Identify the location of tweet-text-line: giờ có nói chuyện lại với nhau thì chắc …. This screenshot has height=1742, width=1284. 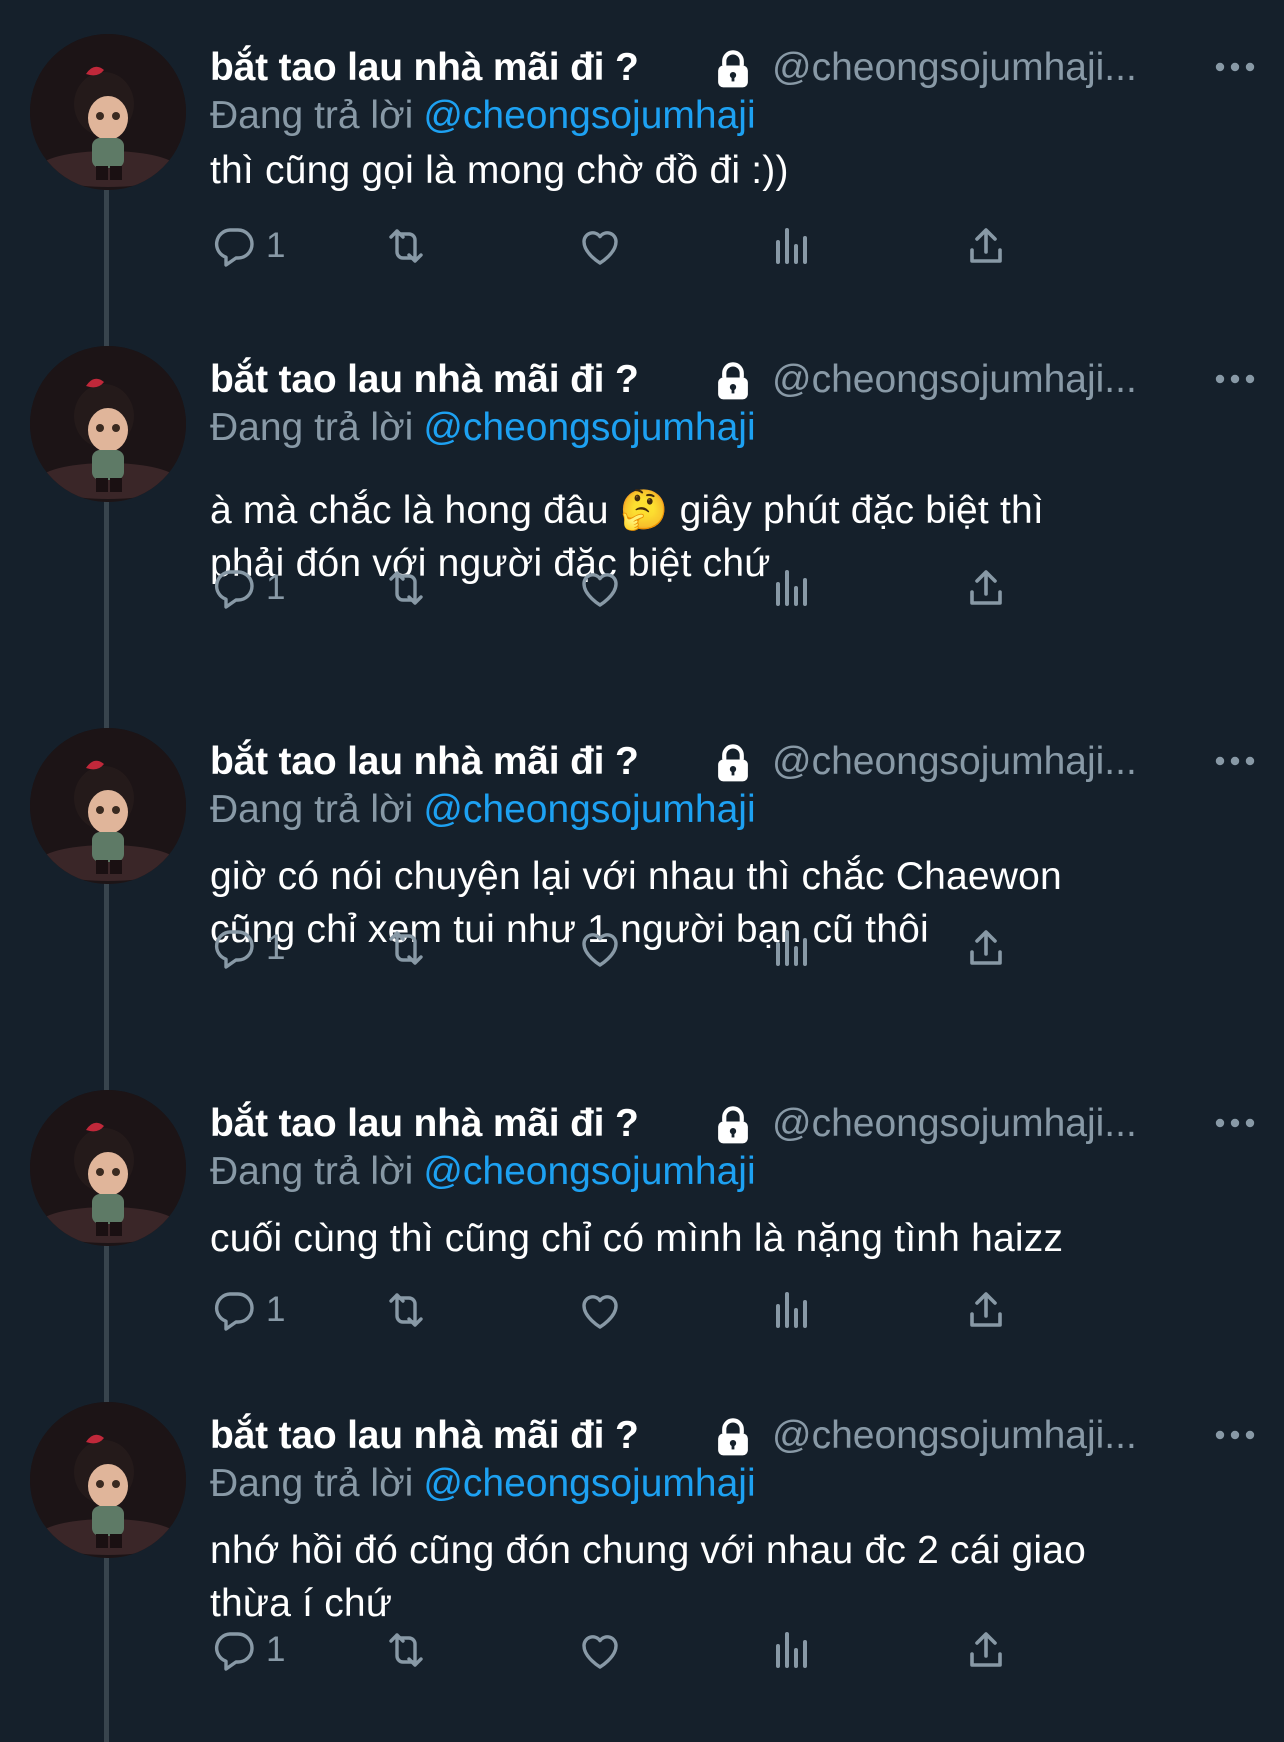
(636, 876).